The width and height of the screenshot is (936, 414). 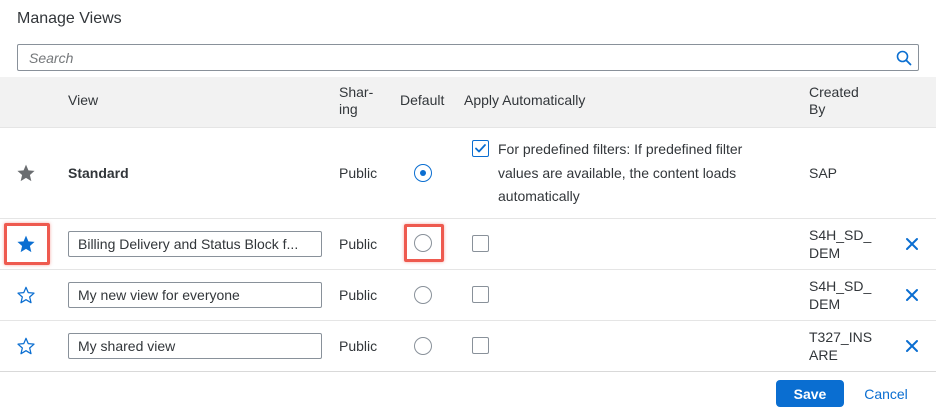 What do you see at coordinates (823, 173) in the screenshot?
I see `created-by: SAP` at bounding box center [823, 173].